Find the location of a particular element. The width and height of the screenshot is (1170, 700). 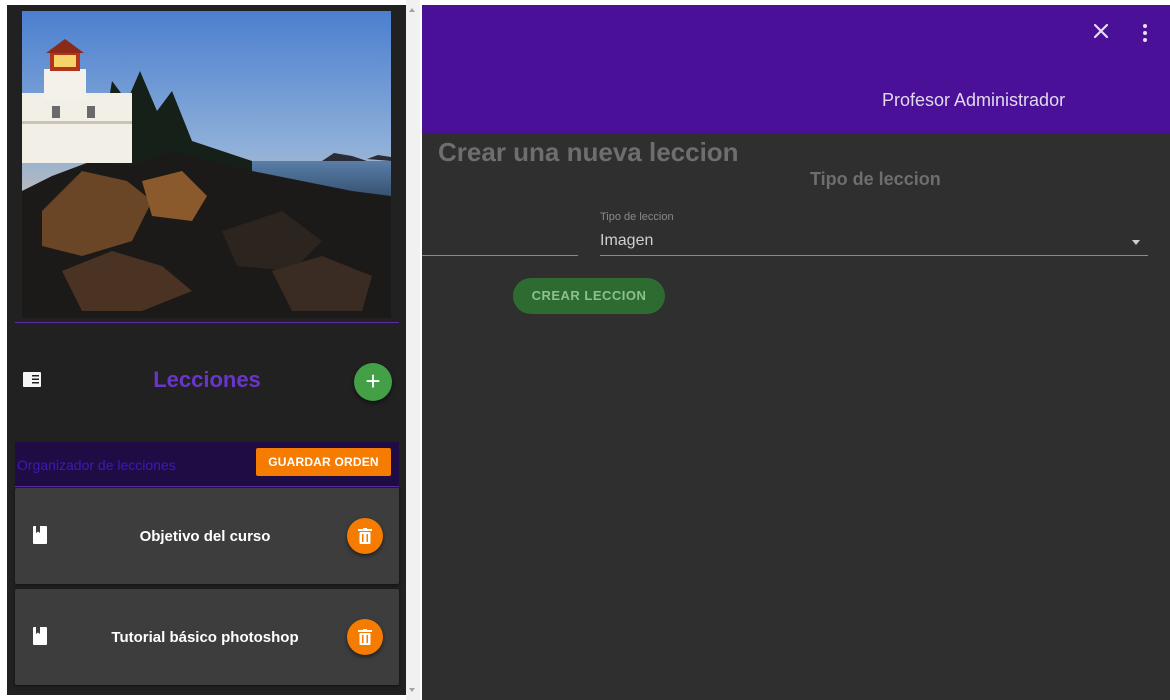

book-icon is located at coordinates (32, 379).